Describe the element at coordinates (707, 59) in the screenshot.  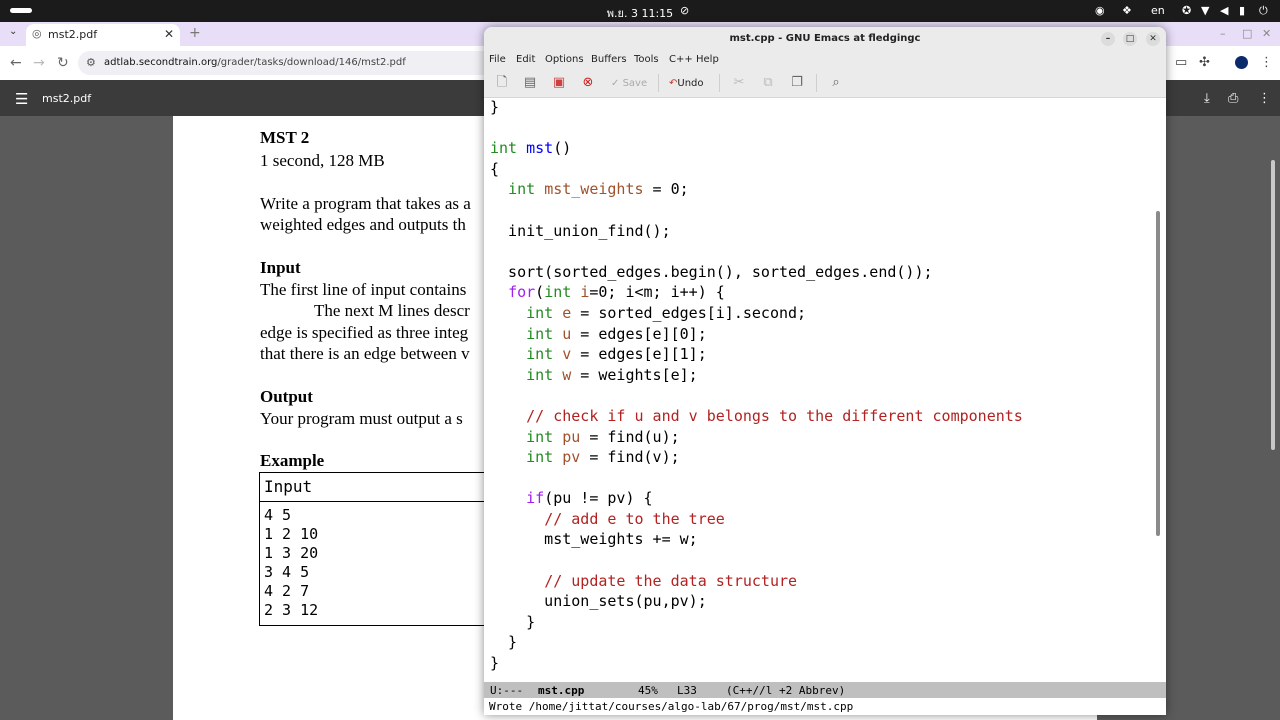
I see `menu-help: Help` at that location.